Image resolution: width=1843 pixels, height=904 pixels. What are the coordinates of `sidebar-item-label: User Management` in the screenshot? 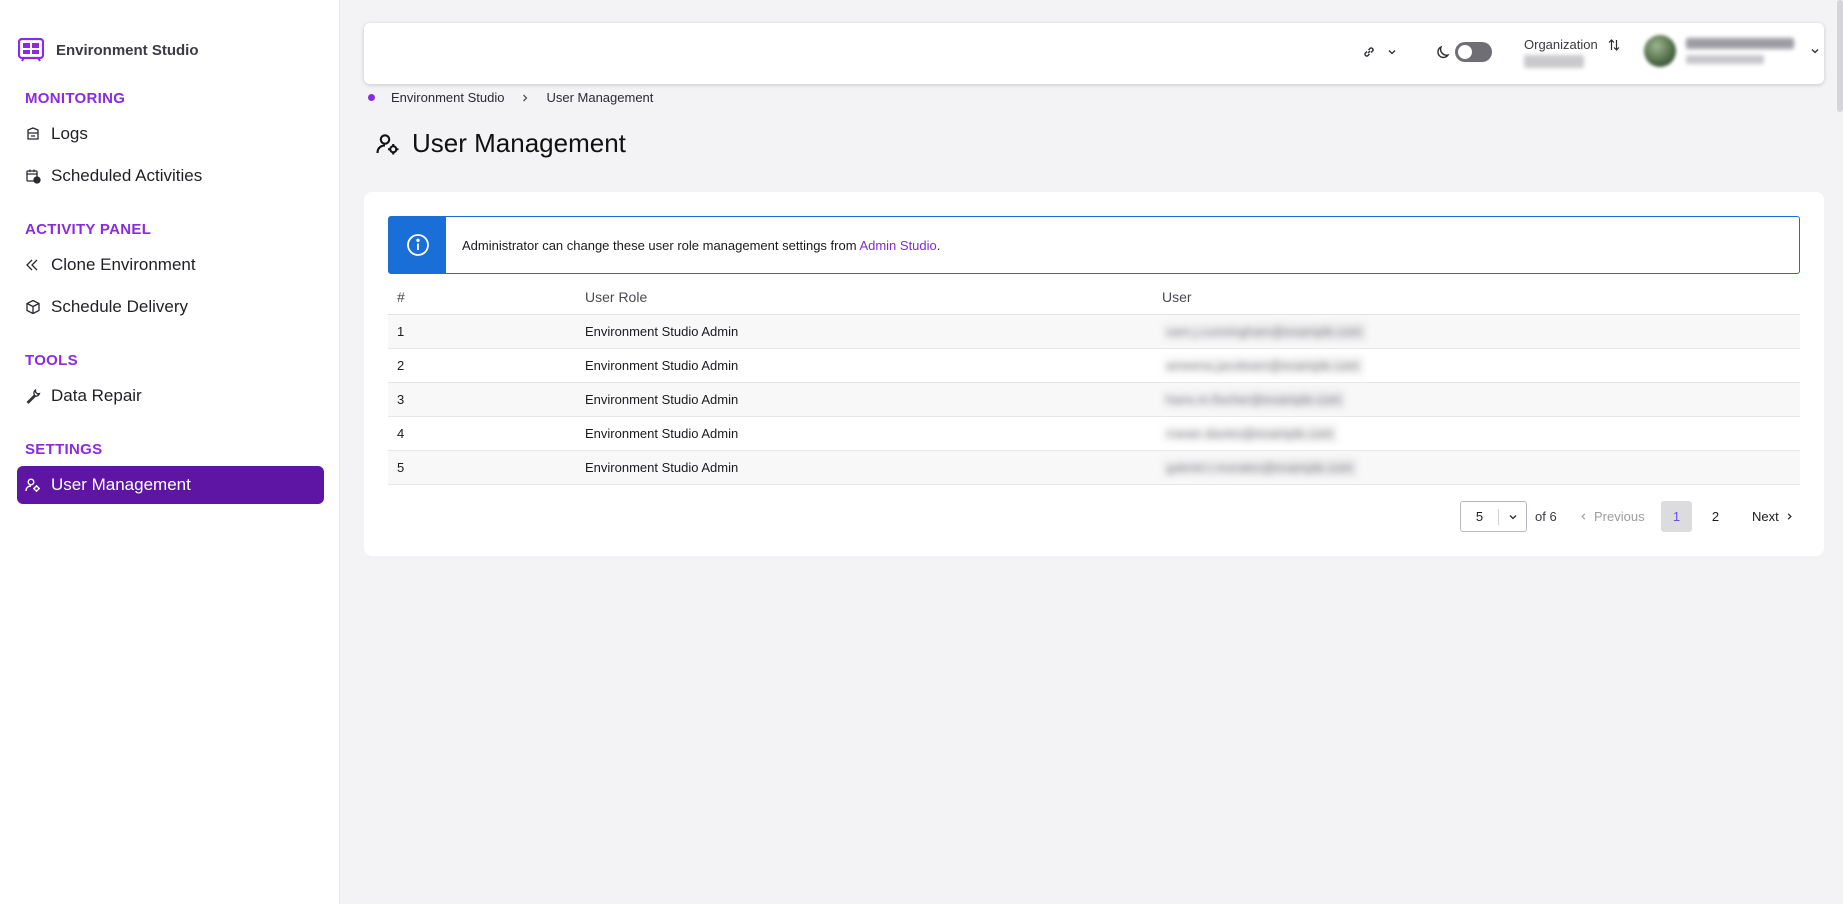 It's located at (121, 484).